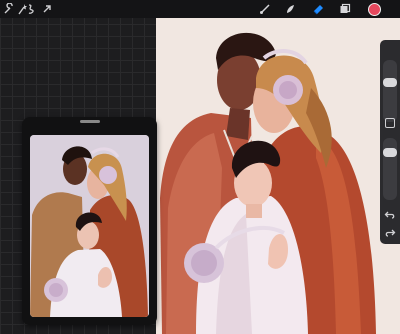  What do you see at coordinates (90, 121) in the screenshot?
I see `reference-drag-handle` at bounding box center [90, 121].